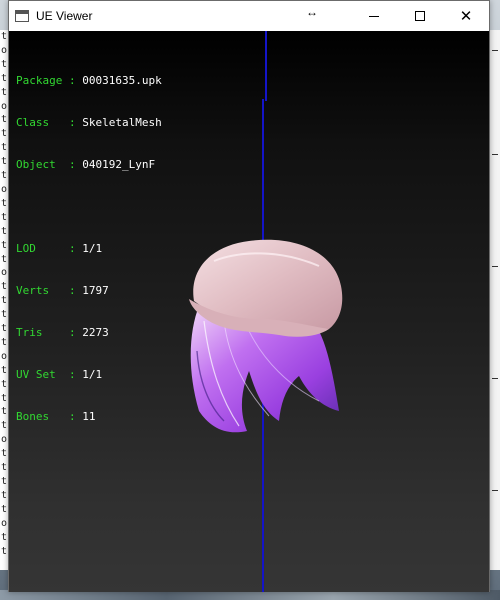 This screenshot has width=500, height=600. What do you see at coordinates (249, 16) in the screenshot?
I see `title-bar: UE Viewer ↔ ✕` at bounding box center [249, 16].